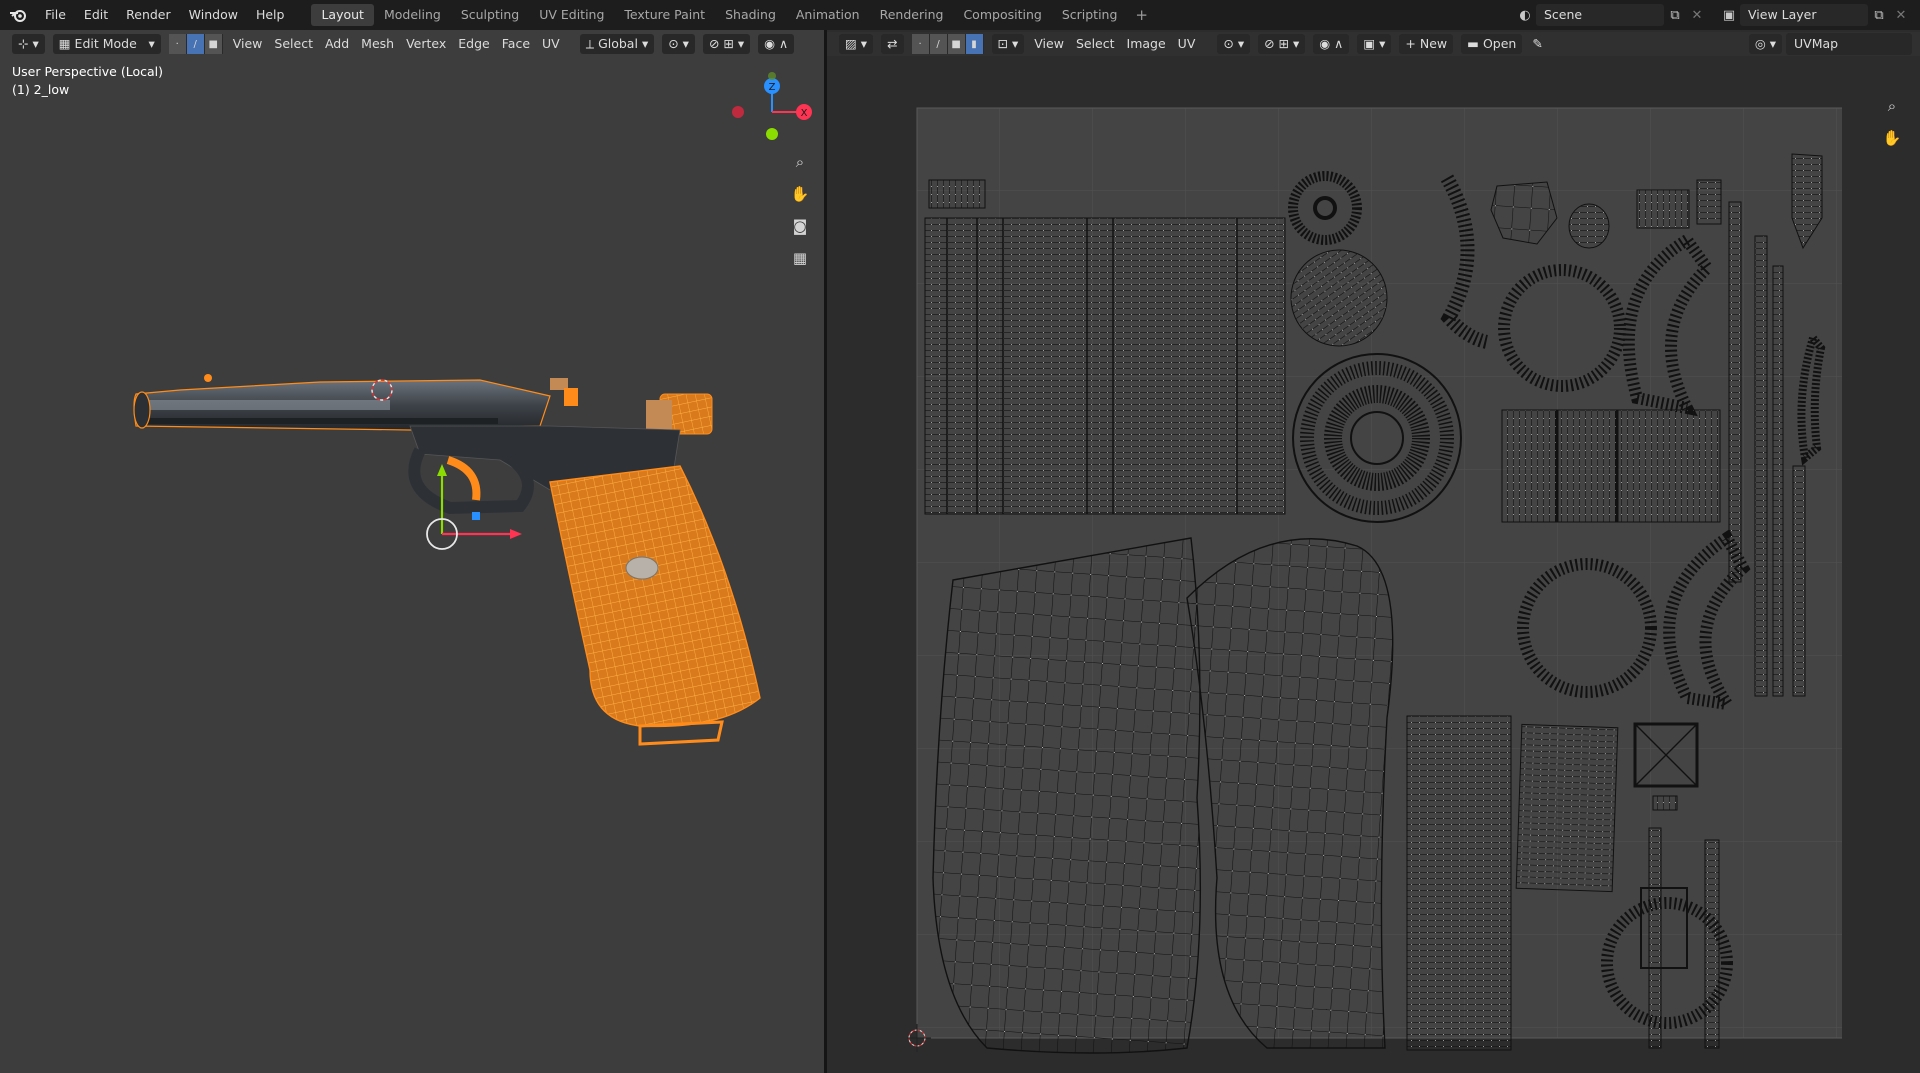 The height and width of the screenshot is (1073, 1920). What do you see at coordinates (892, 44) in the screenshot?
I see `uv-sync-toggle: ⇄` at bounding box center [892, 44].